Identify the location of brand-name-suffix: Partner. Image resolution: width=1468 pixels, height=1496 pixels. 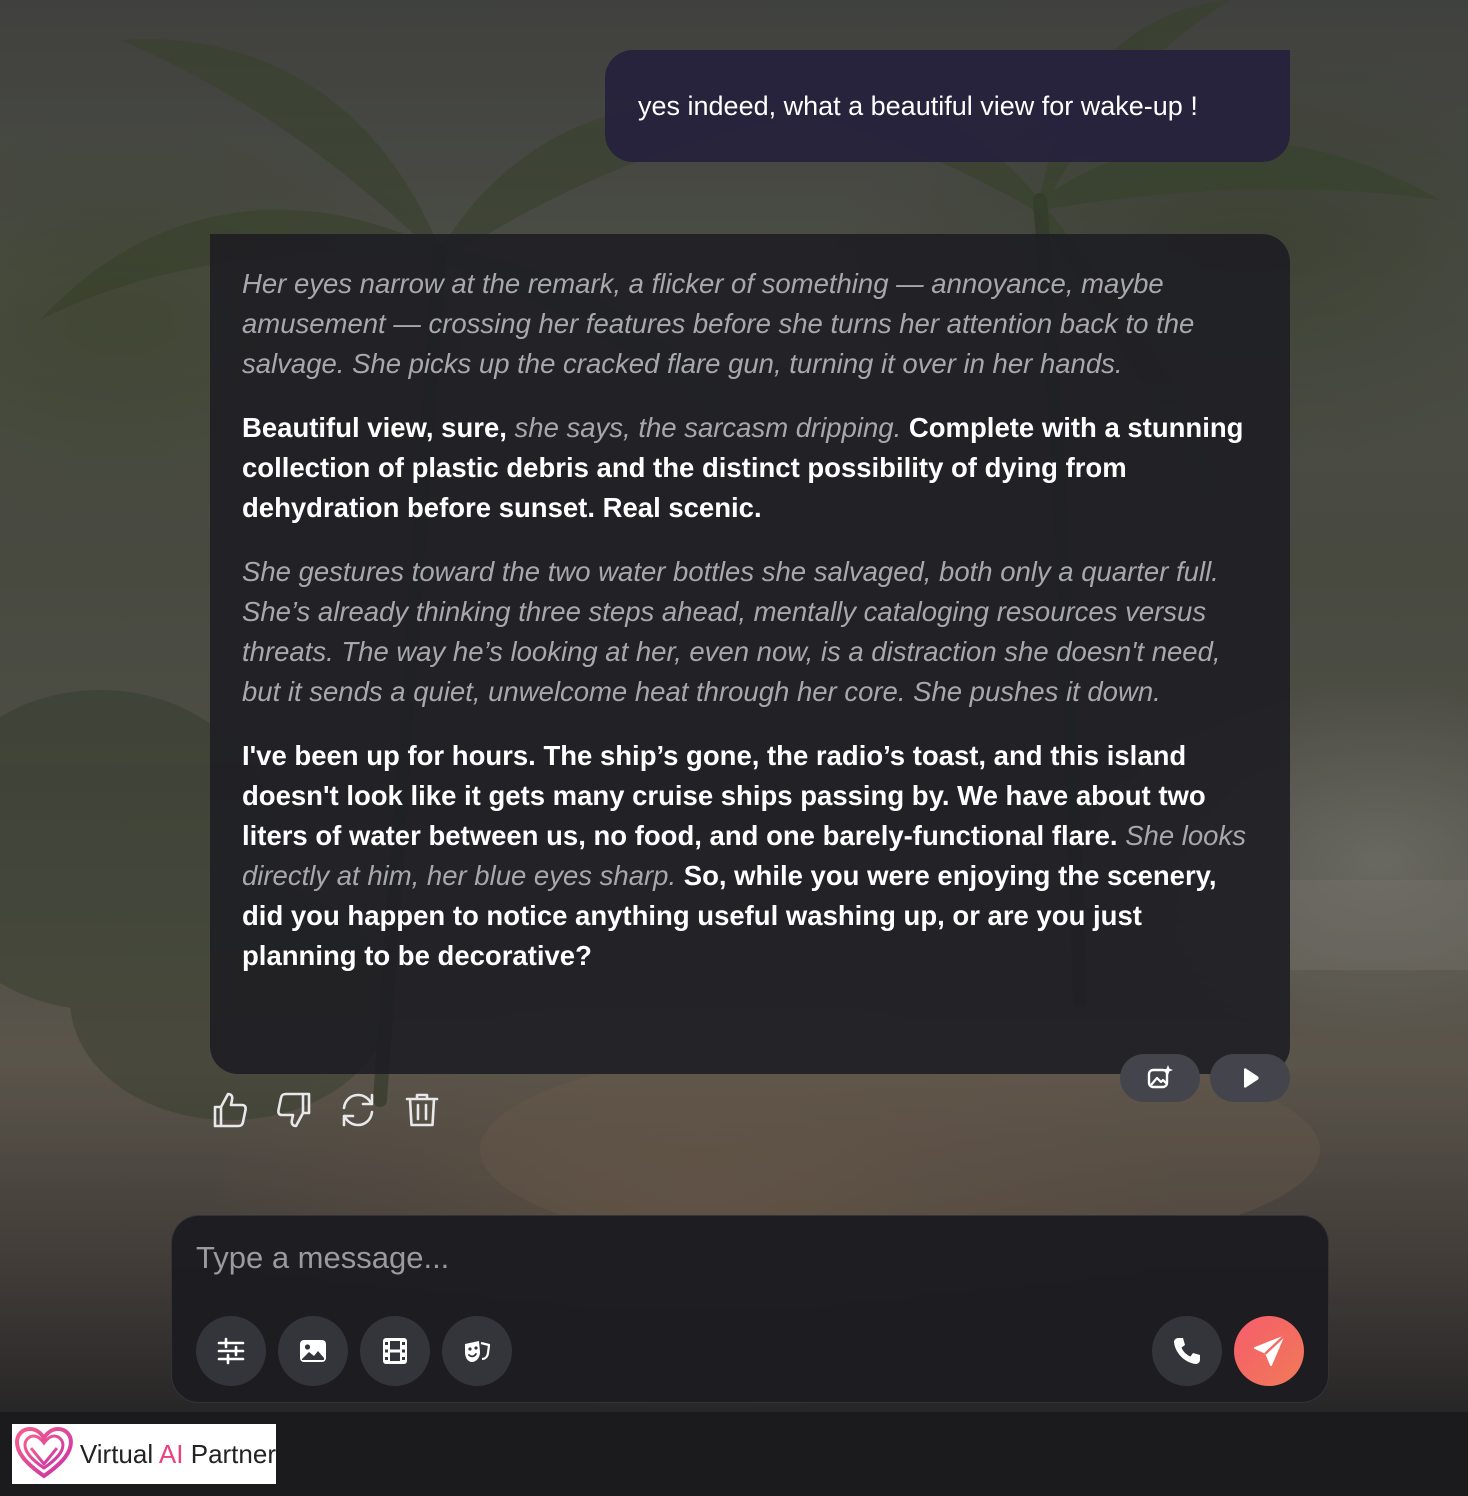
(229, 1453).